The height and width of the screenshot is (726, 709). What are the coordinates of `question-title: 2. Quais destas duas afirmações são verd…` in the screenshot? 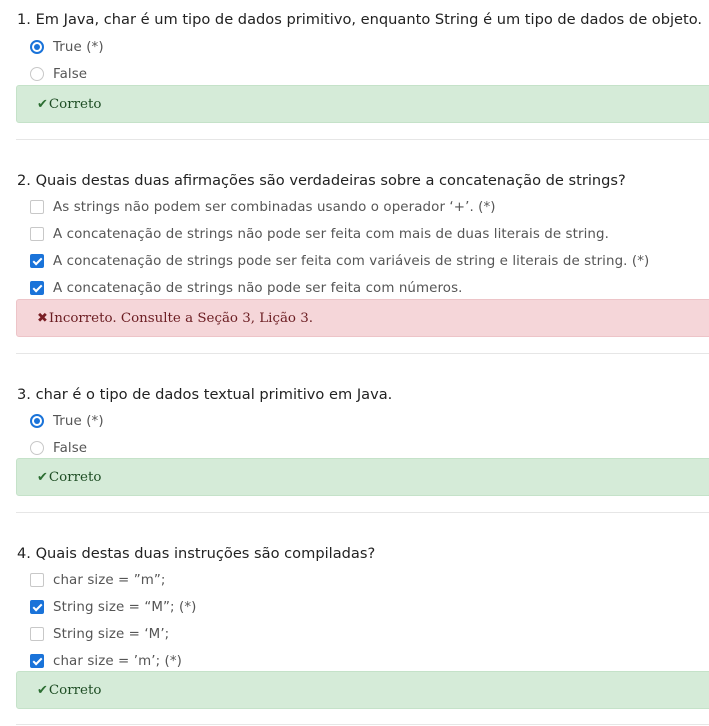 It's located at (321, 180).